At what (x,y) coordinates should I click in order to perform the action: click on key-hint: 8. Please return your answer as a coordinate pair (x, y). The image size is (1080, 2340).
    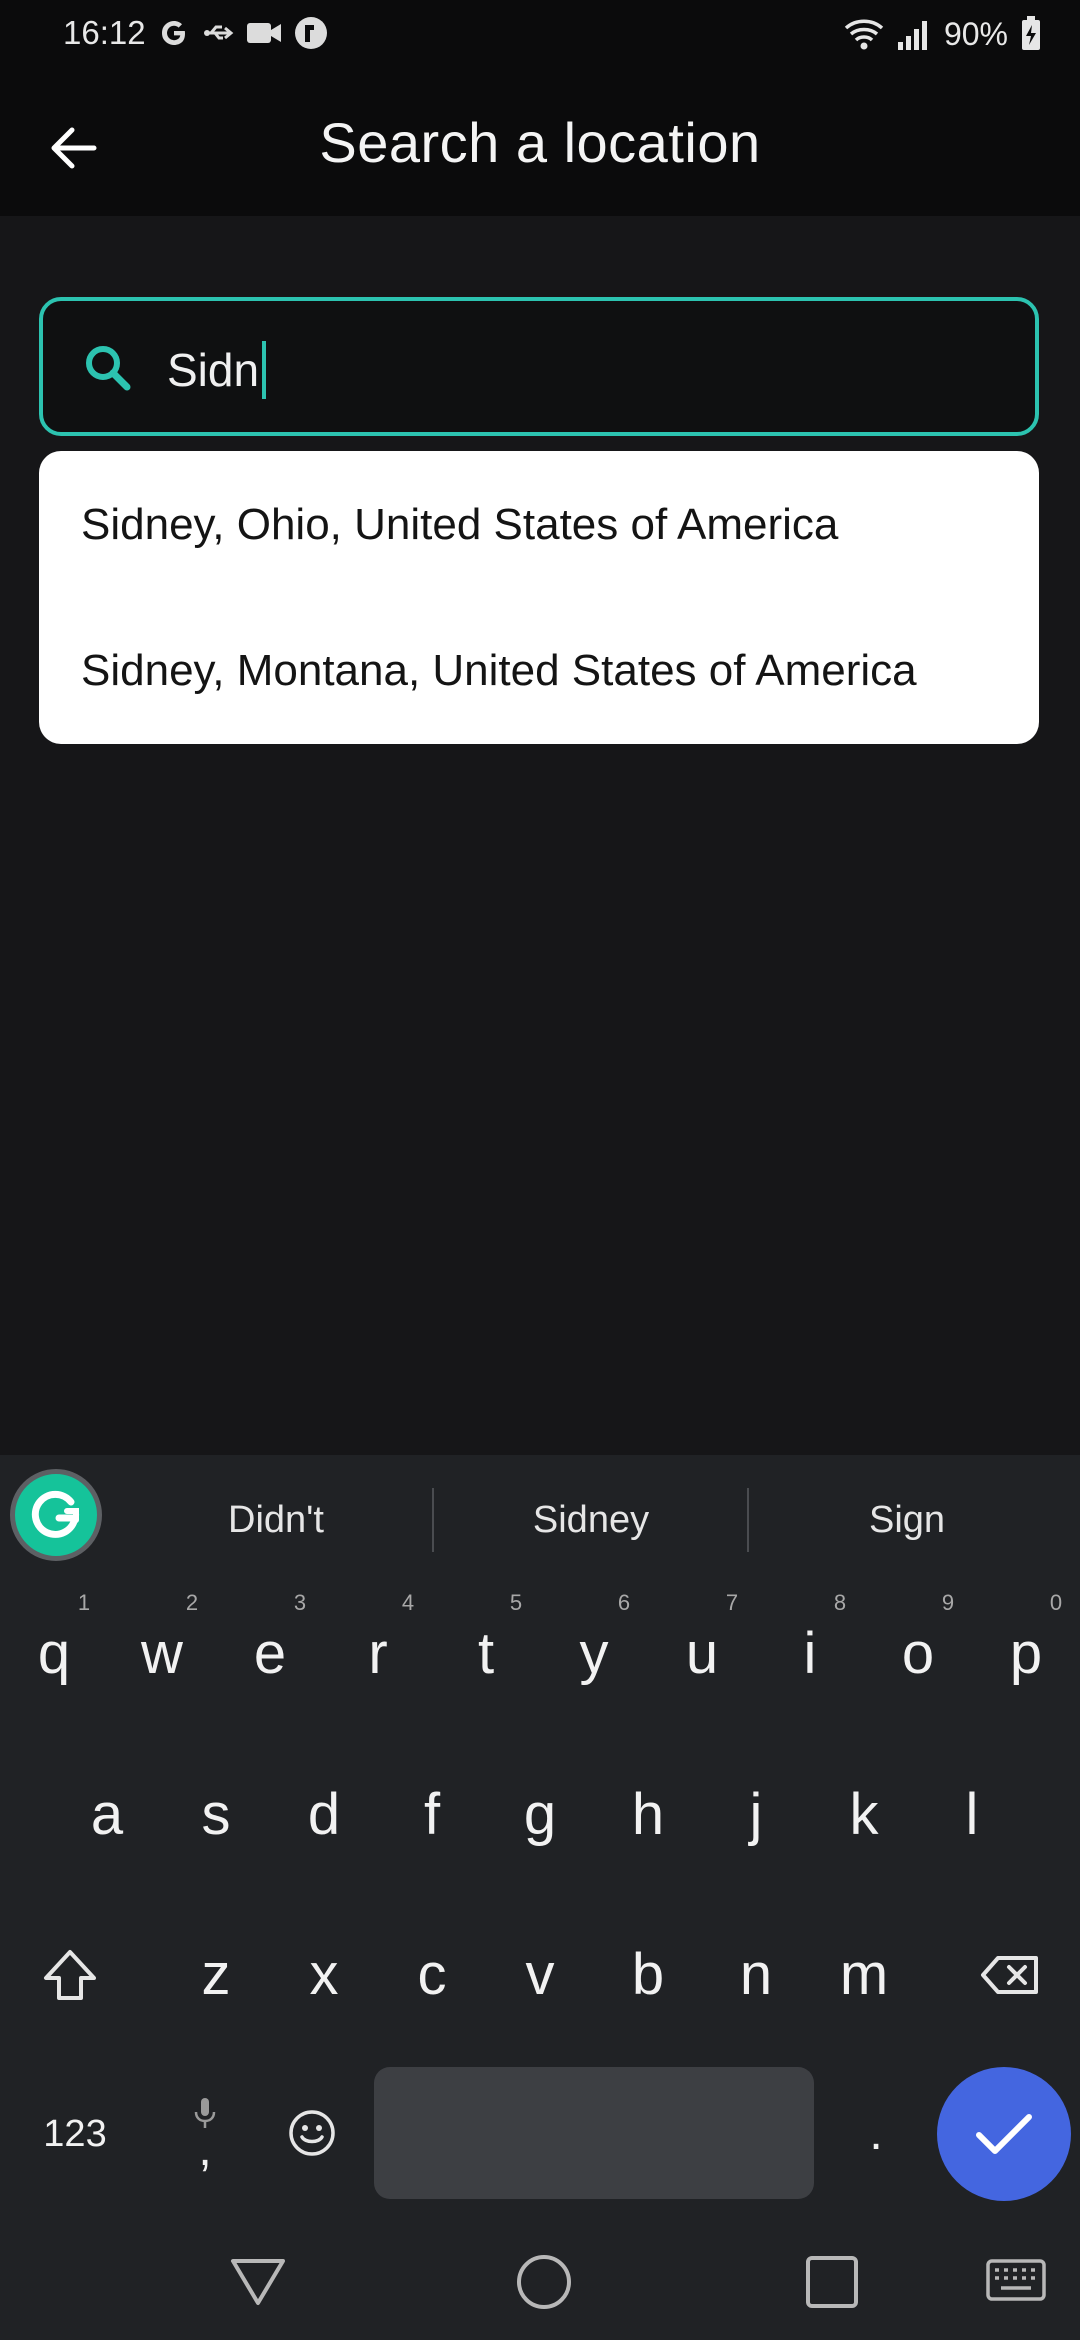
    Looking at the image, I should click on (840, 1602).